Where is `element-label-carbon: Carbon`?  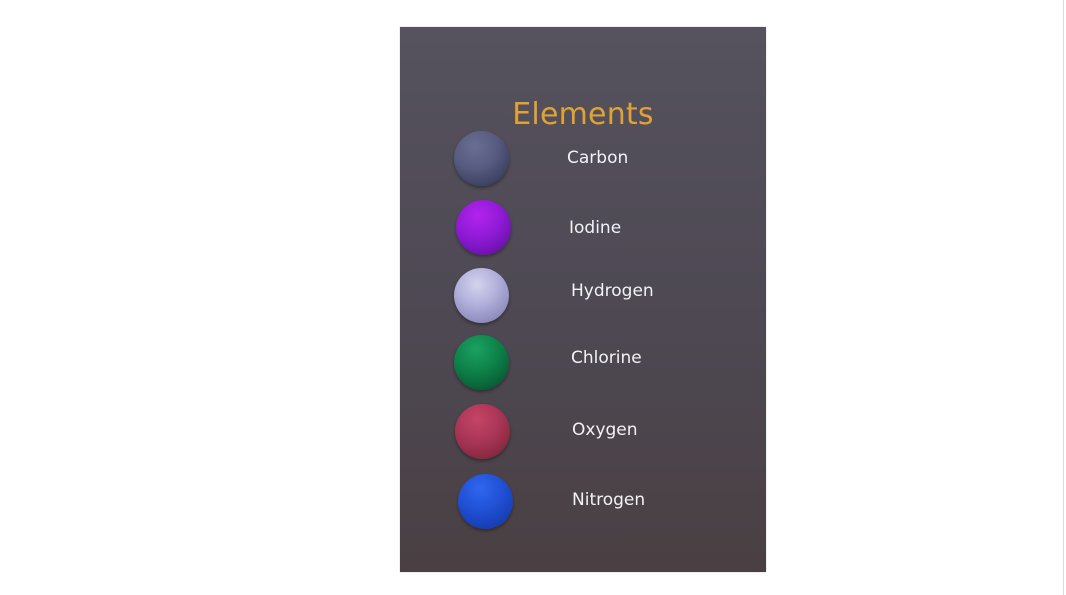
element-label-carbon: Carbon is located at coordinates (598, 158).